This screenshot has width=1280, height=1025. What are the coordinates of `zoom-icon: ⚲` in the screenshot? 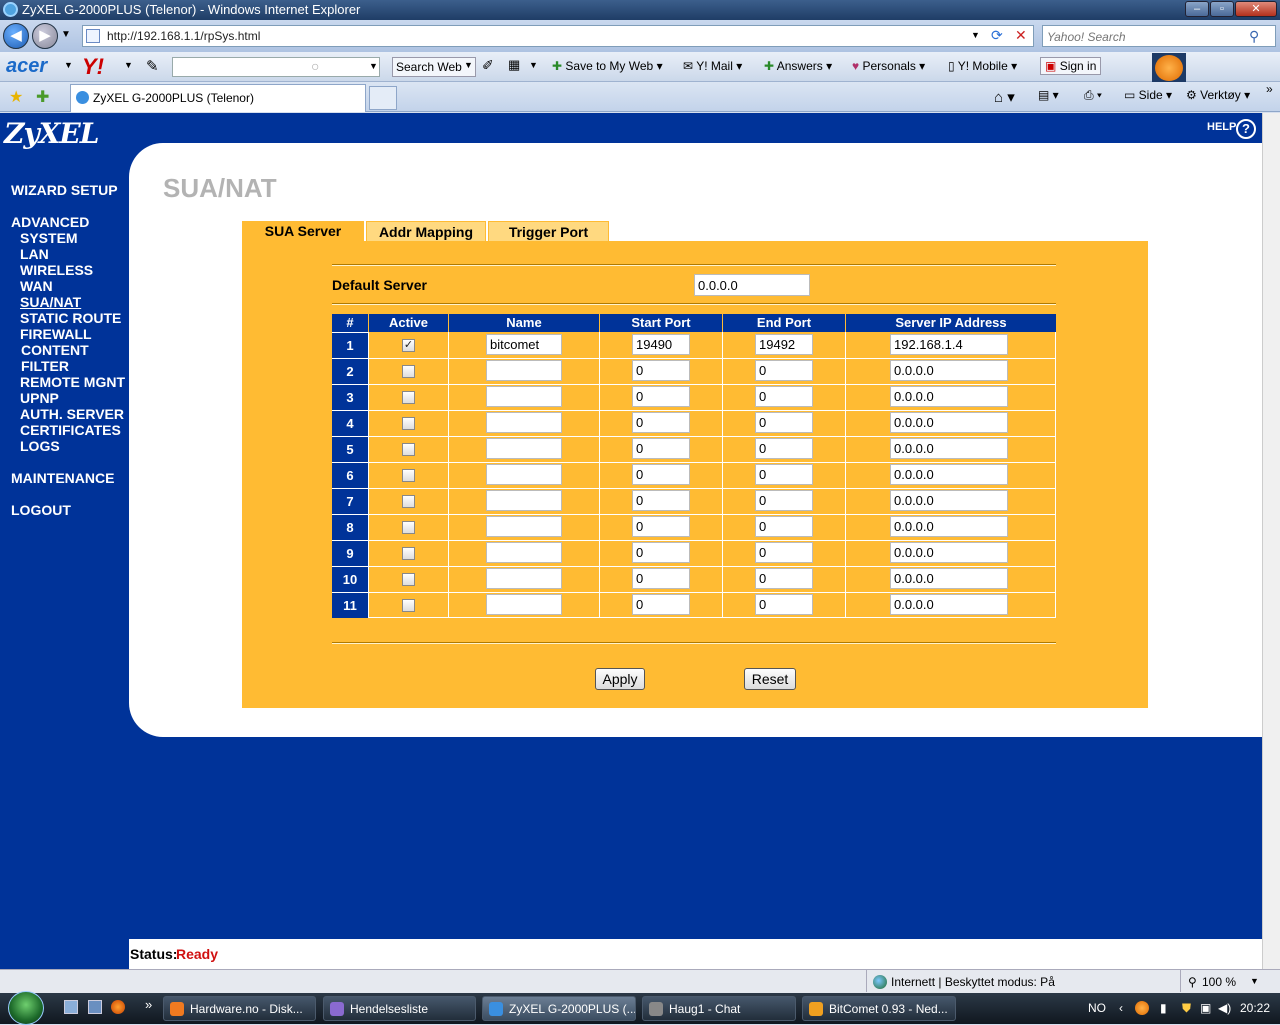 It's located at (1192, 982).